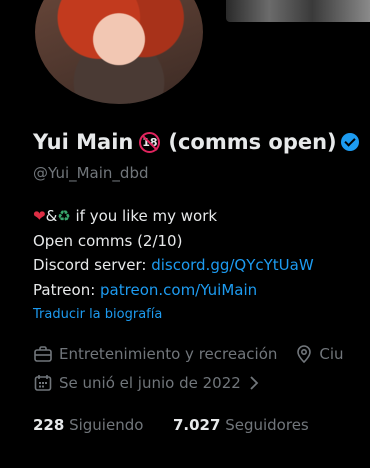 This screenshot has height=468, width=370. Describe the element at coordinates (108, 240) in the screenshot. I see `bio-line-2: Open comms (2/10)` at that location.